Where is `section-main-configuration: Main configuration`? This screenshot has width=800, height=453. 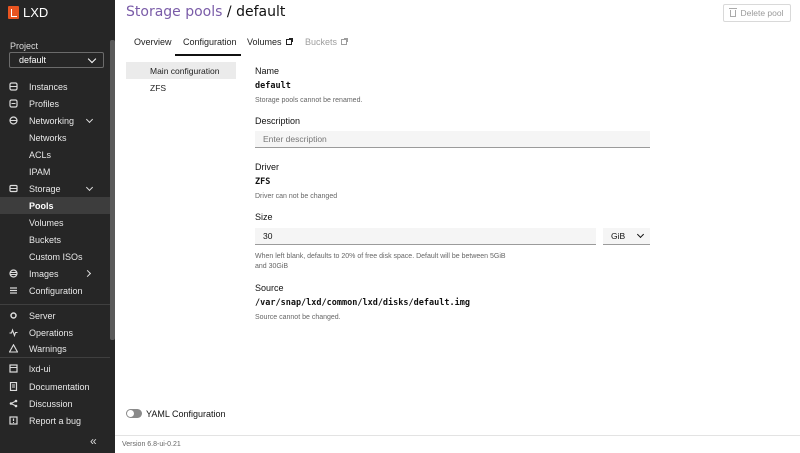 section-main-configuration: Main configuration is located at coordinates (181, 70).